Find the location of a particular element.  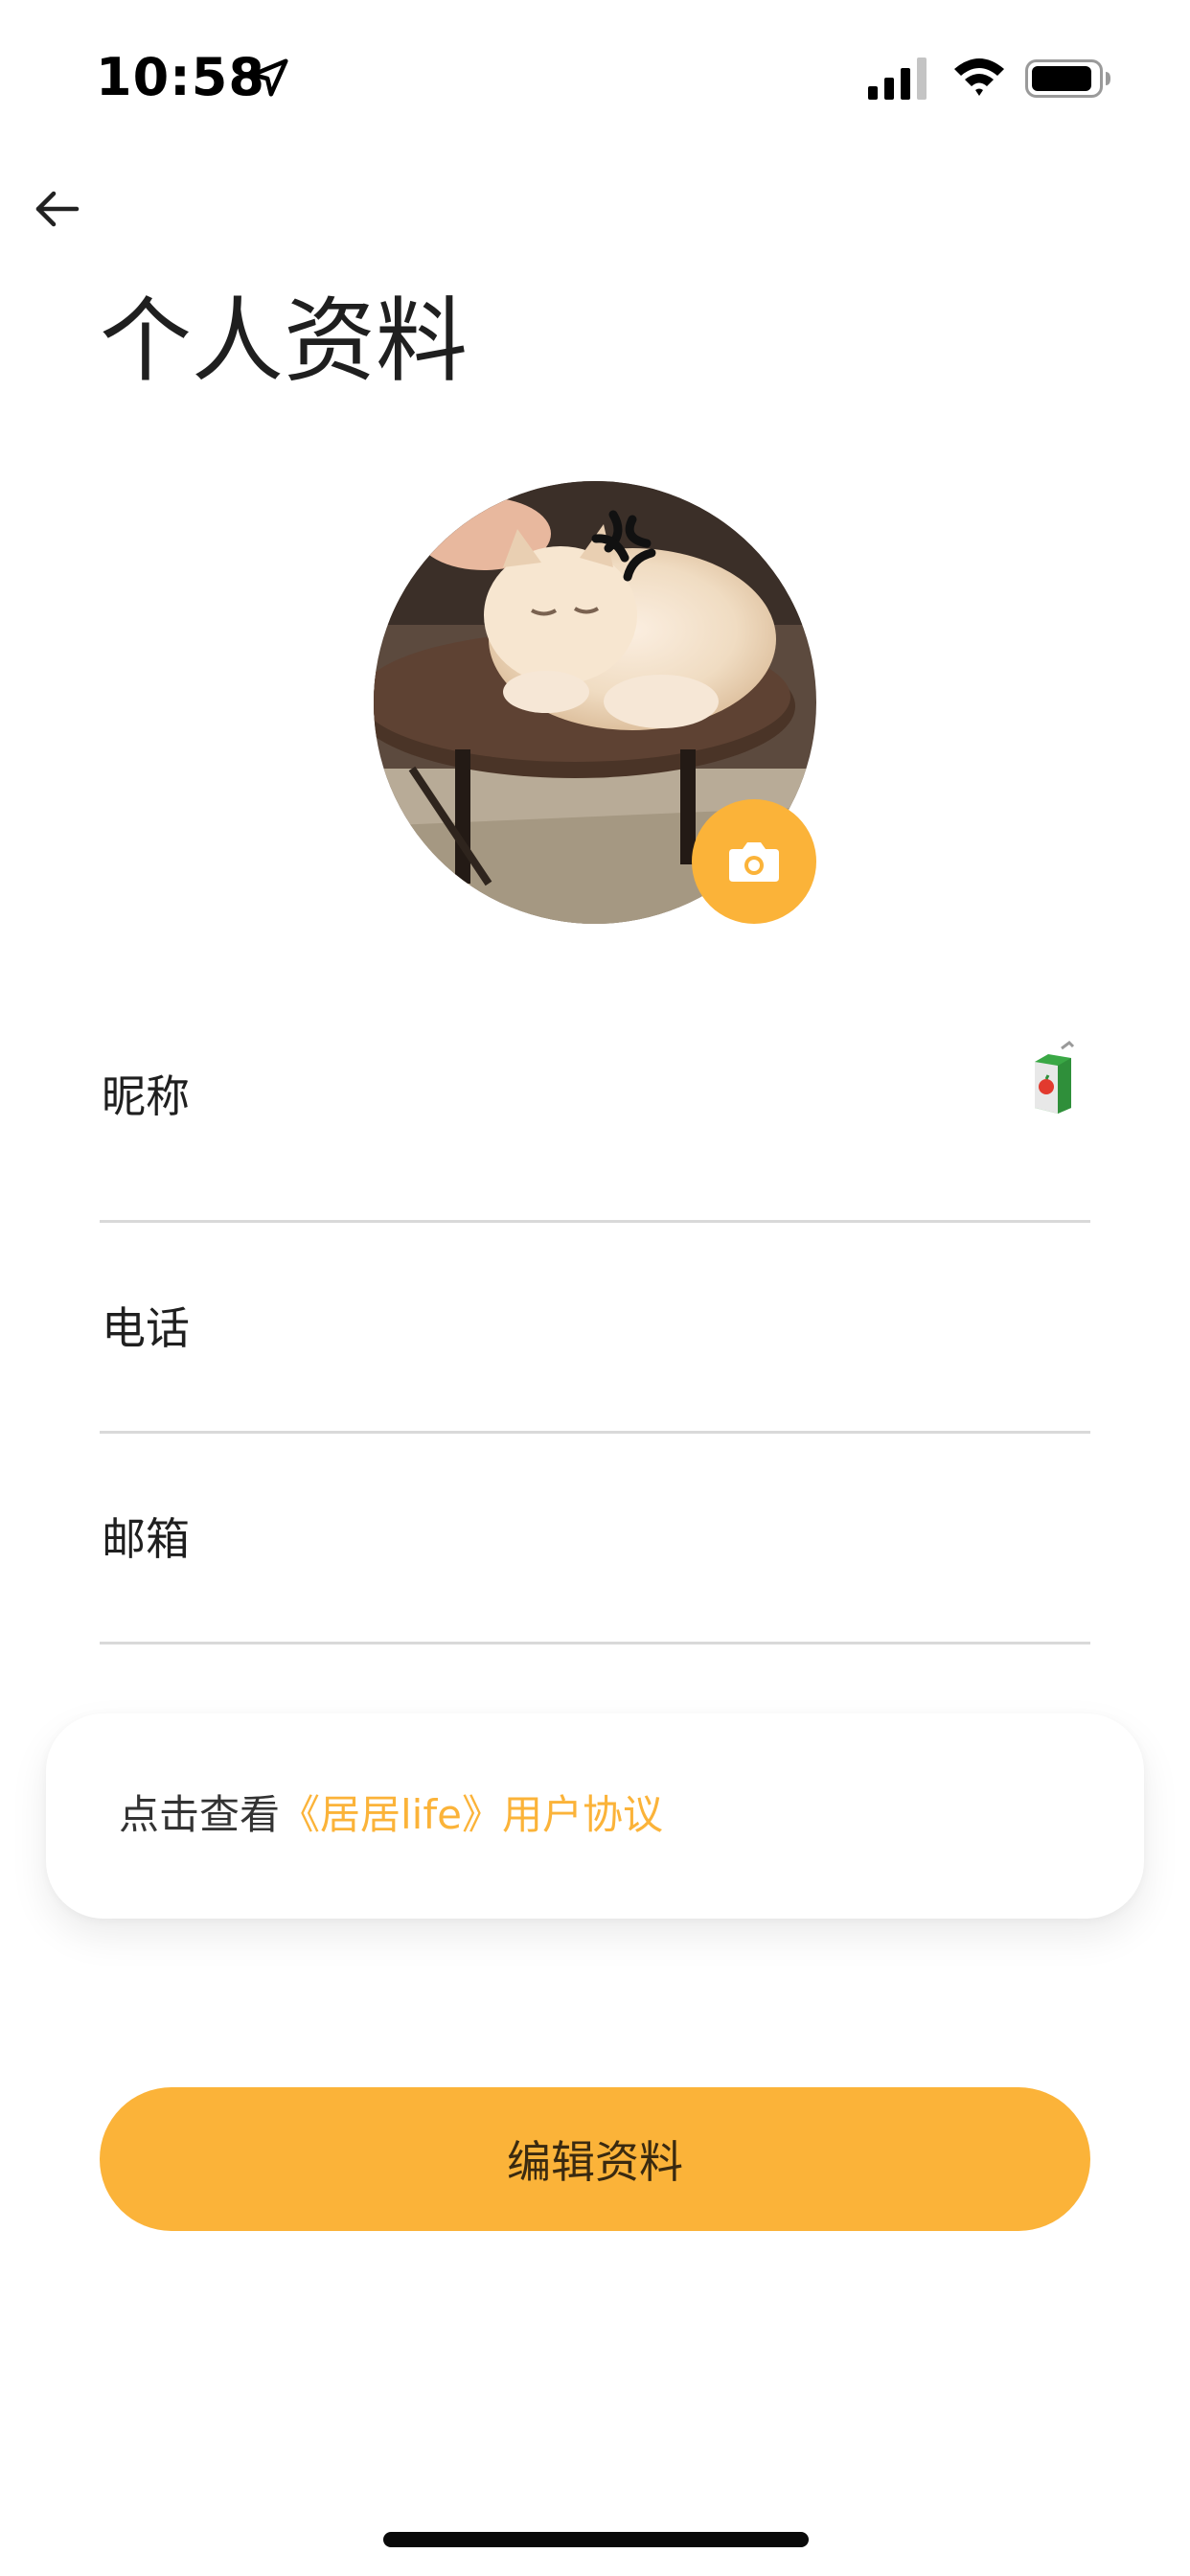

juice-box-emoji is located at coordinates (1055, 1077).